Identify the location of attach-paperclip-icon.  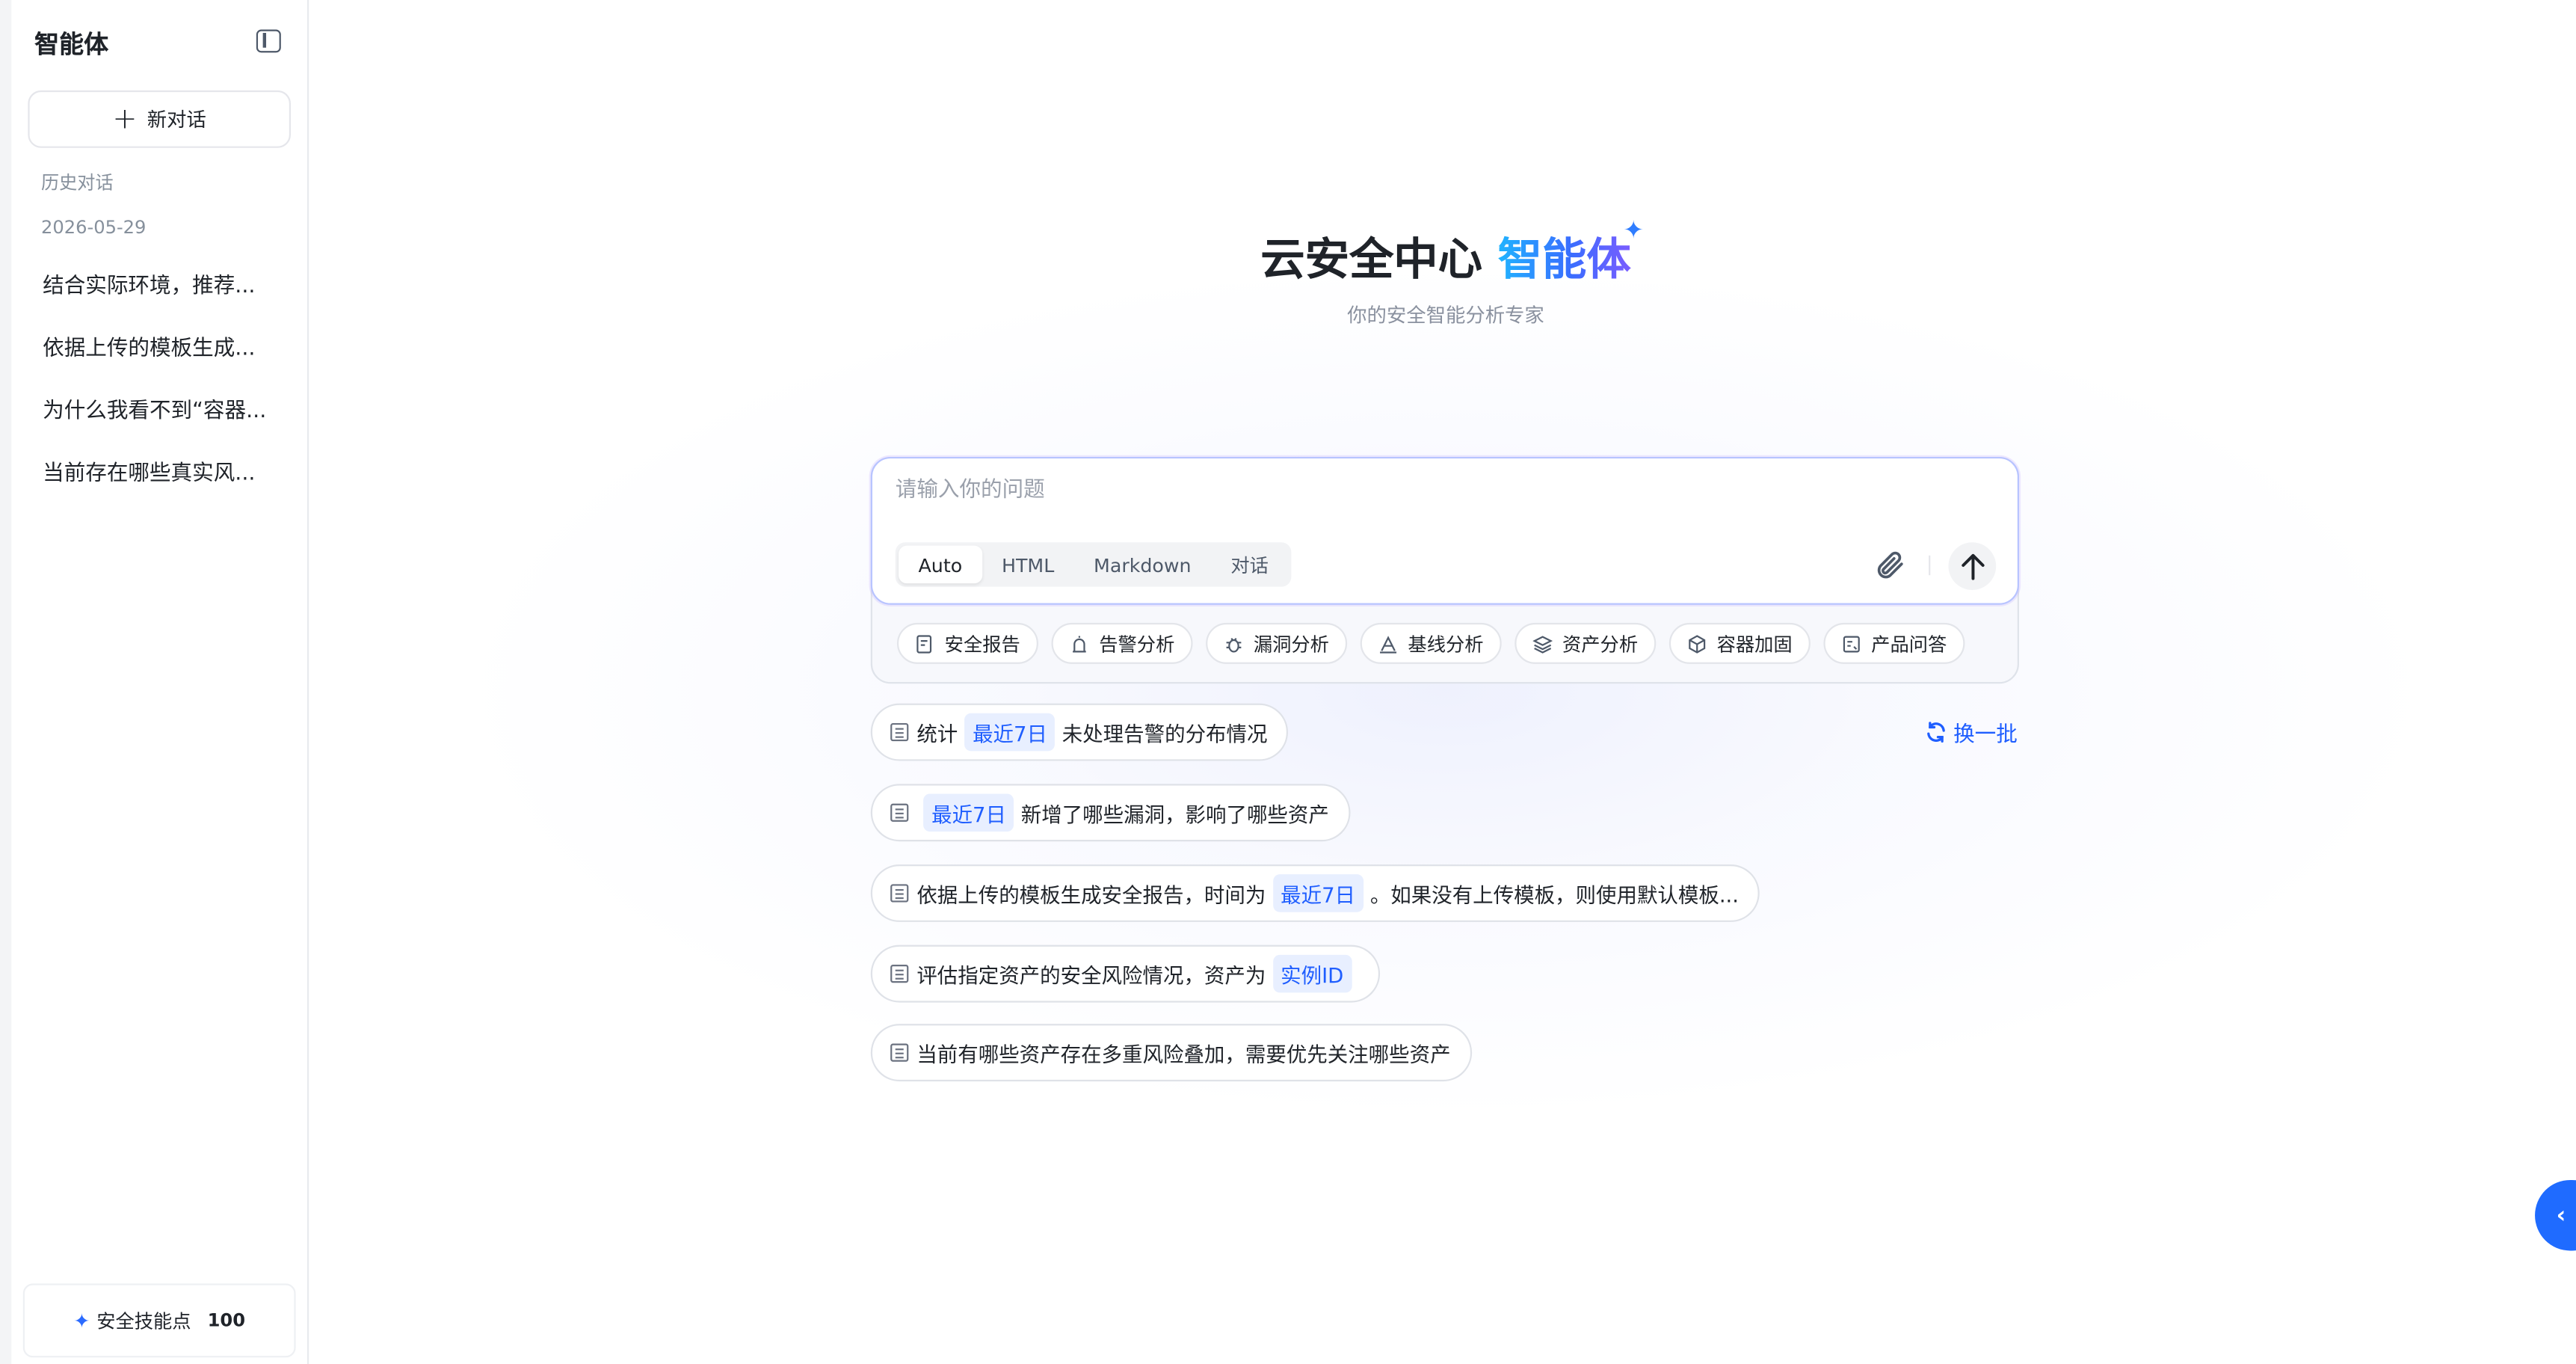
(1889, 565).